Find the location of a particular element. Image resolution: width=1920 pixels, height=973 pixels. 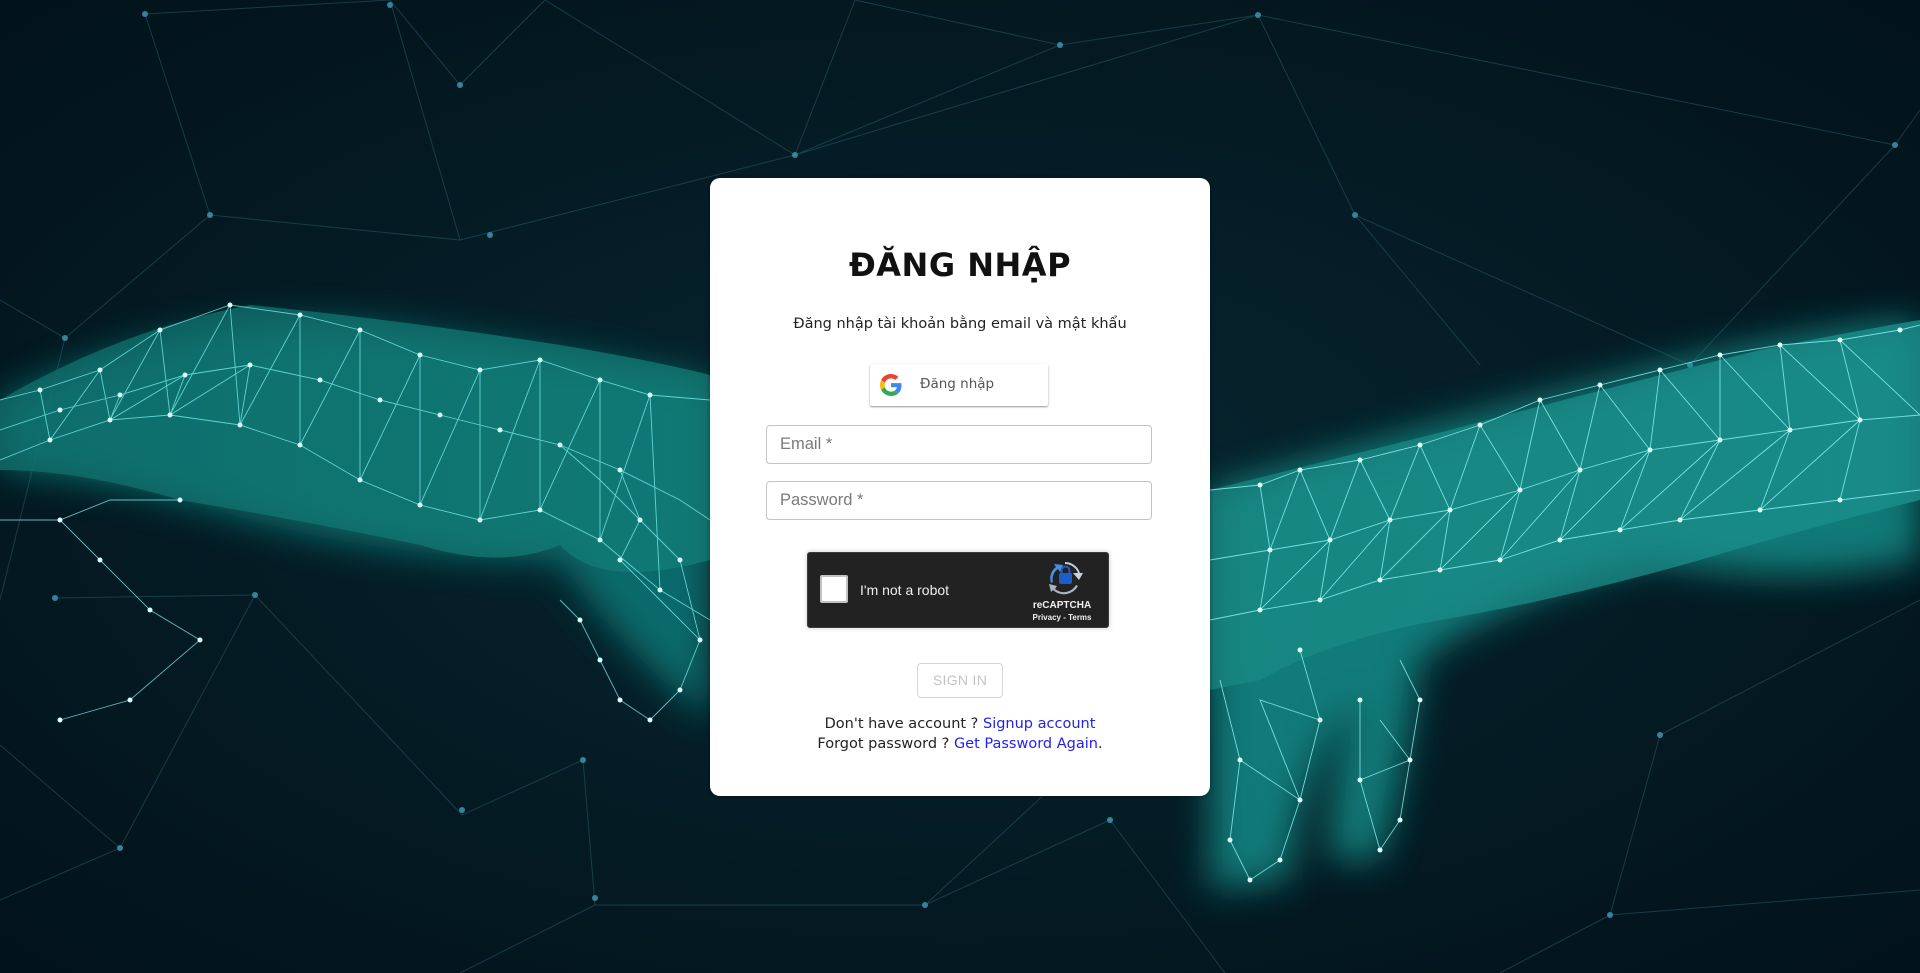

password-field is located at coordinates (959, 500).